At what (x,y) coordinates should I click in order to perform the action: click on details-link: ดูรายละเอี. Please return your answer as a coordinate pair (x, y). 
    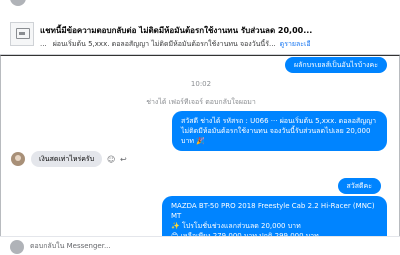
    Looking at the image, I should click on (295, 44).